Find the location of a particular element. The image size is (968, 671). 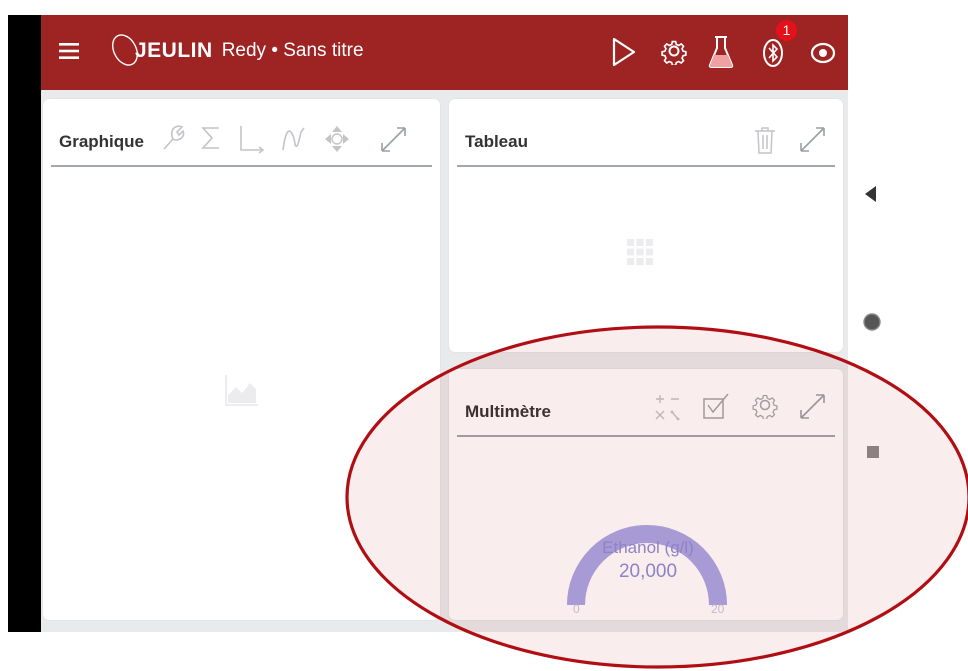

lab-flask-icon is located at coordinates (721, 52).